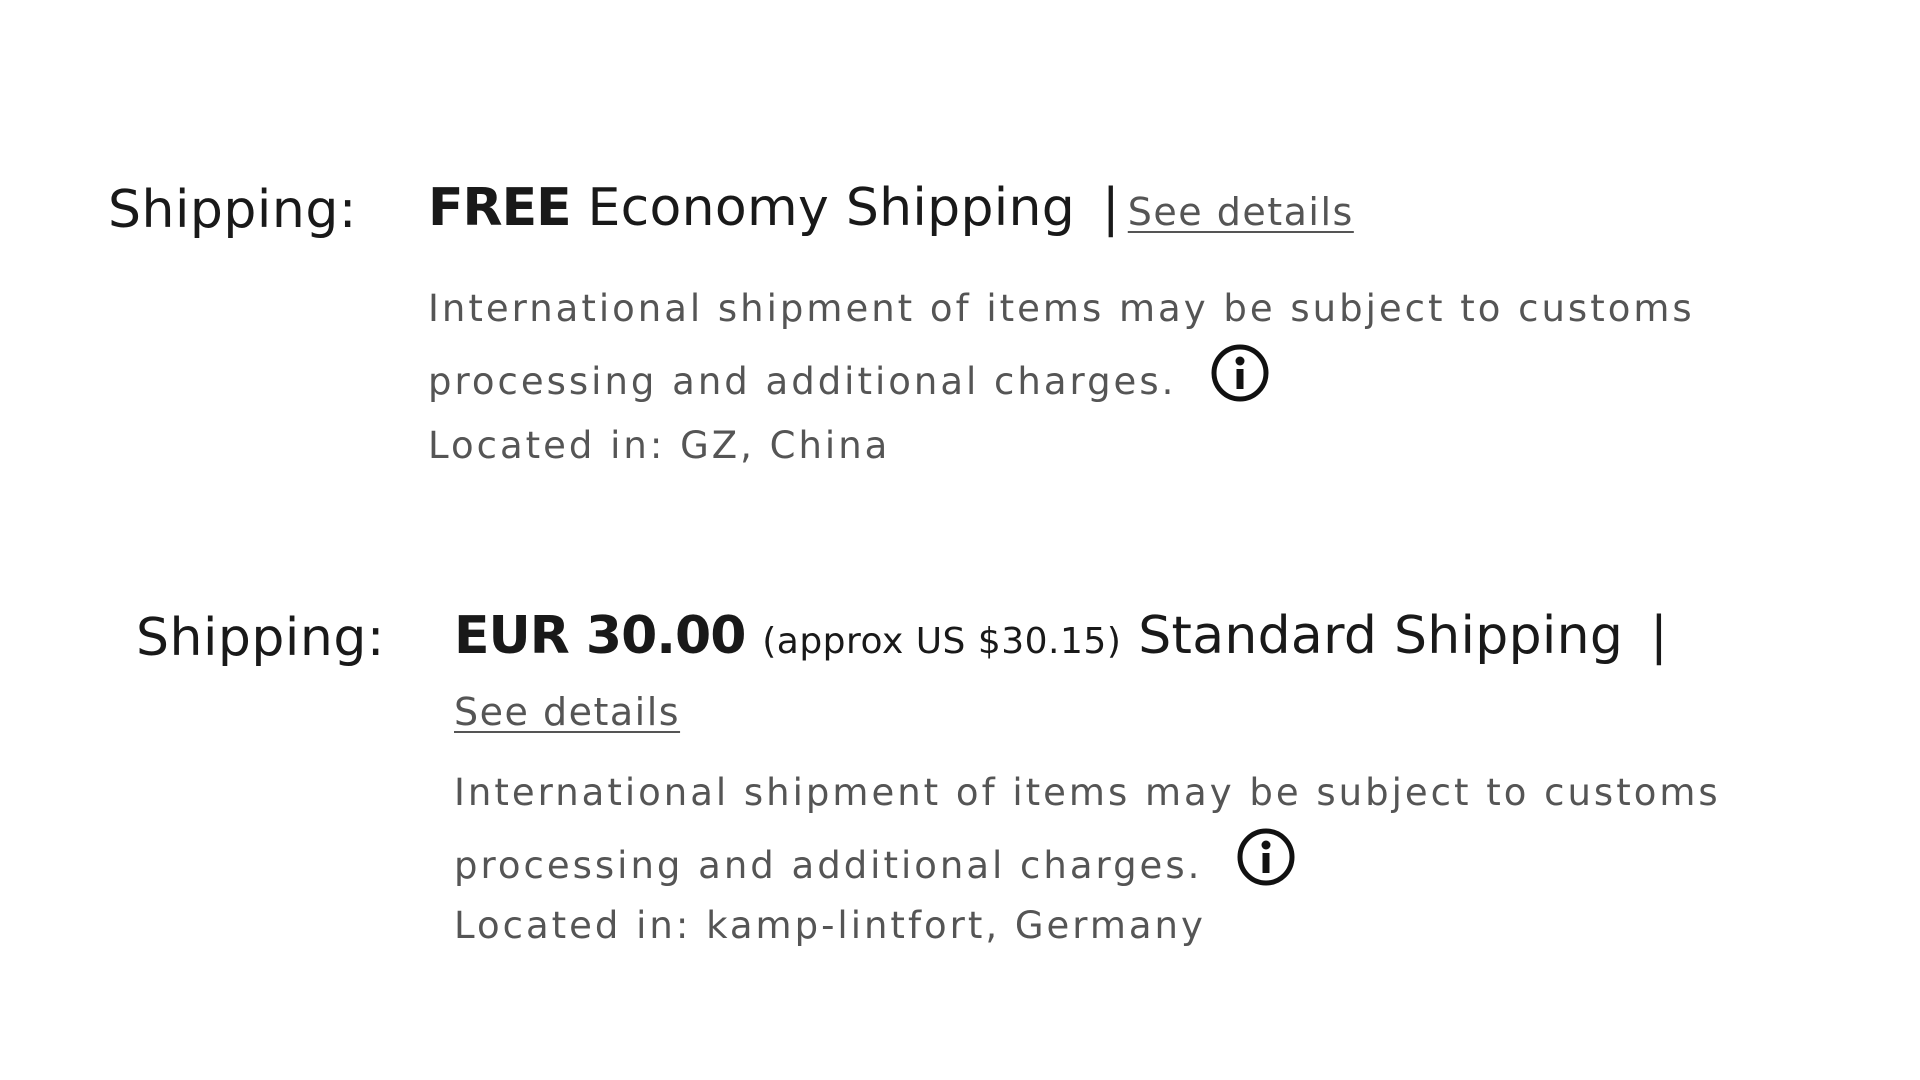 Image resolution: width=1920 pixels, height=1080 pixels. Describe the element at coordinates (942, 641) in the screenshot. I see `shipping-price-approx: (approx US $30.15)` at that location.